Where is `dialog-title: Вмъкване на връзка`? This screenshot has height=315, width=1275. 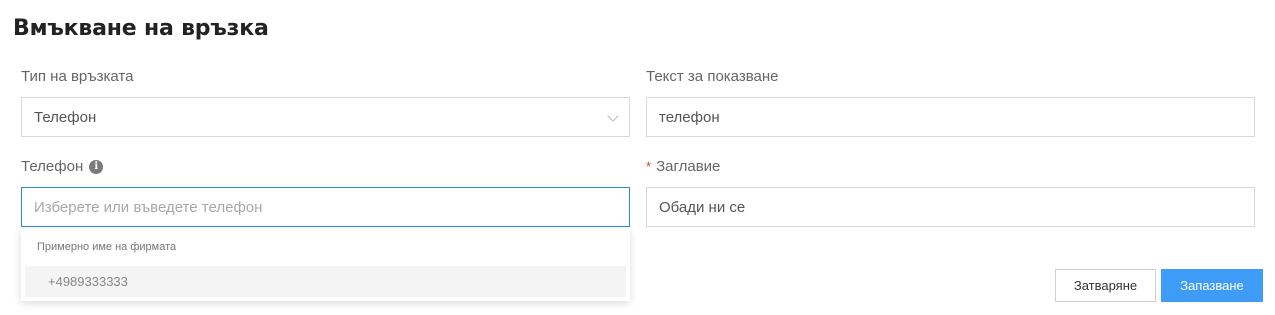 dialog-title: Вмъкване на връзка is located at coordinates (141, 28).